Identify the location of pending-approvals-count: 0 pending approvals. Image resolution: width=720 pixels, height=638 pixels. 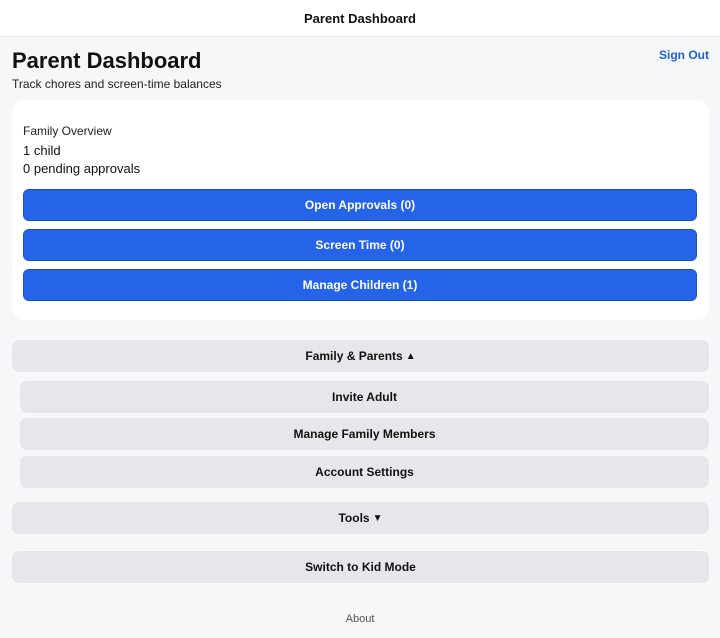
(82, 168).